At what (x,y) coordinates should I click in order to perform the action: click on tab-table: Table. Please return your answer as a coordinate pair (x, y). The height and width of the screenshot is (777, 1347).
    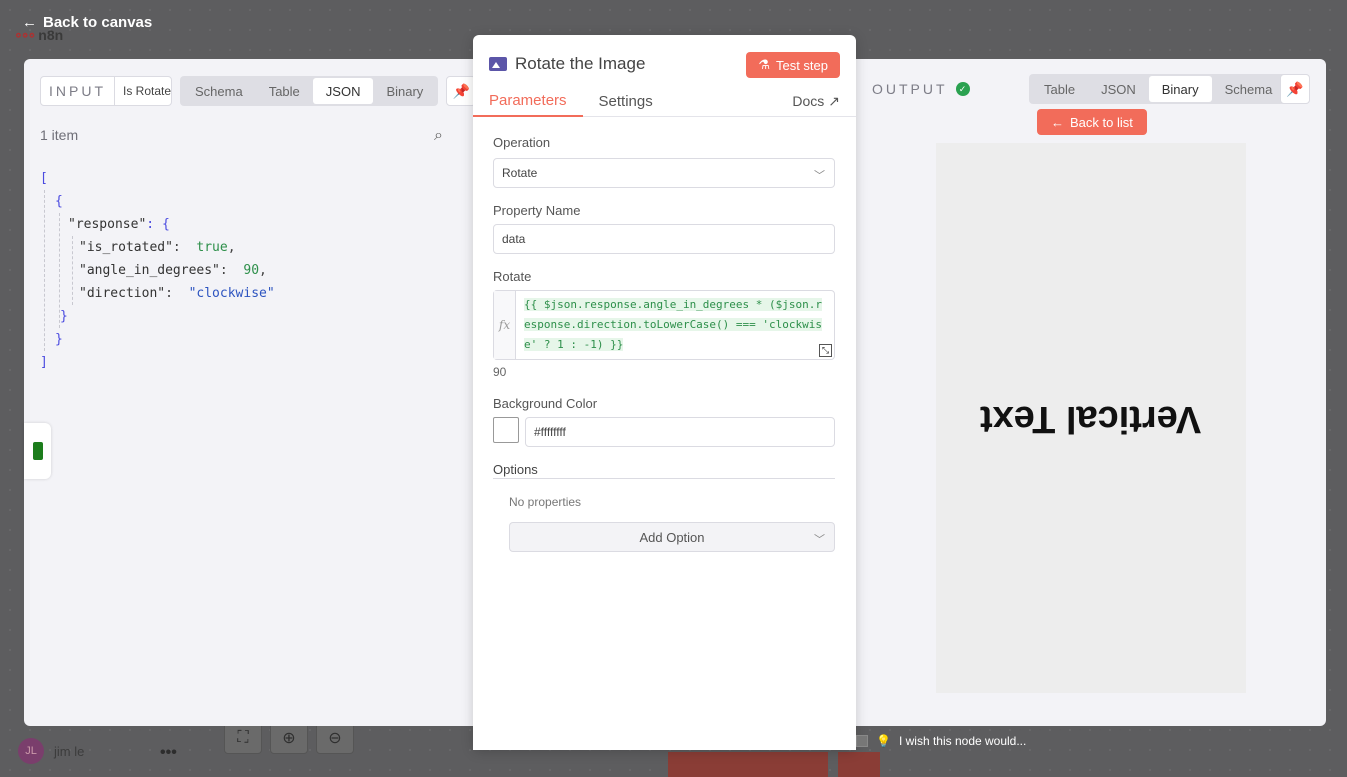
    Looking at the image, I should click on (284, 91).